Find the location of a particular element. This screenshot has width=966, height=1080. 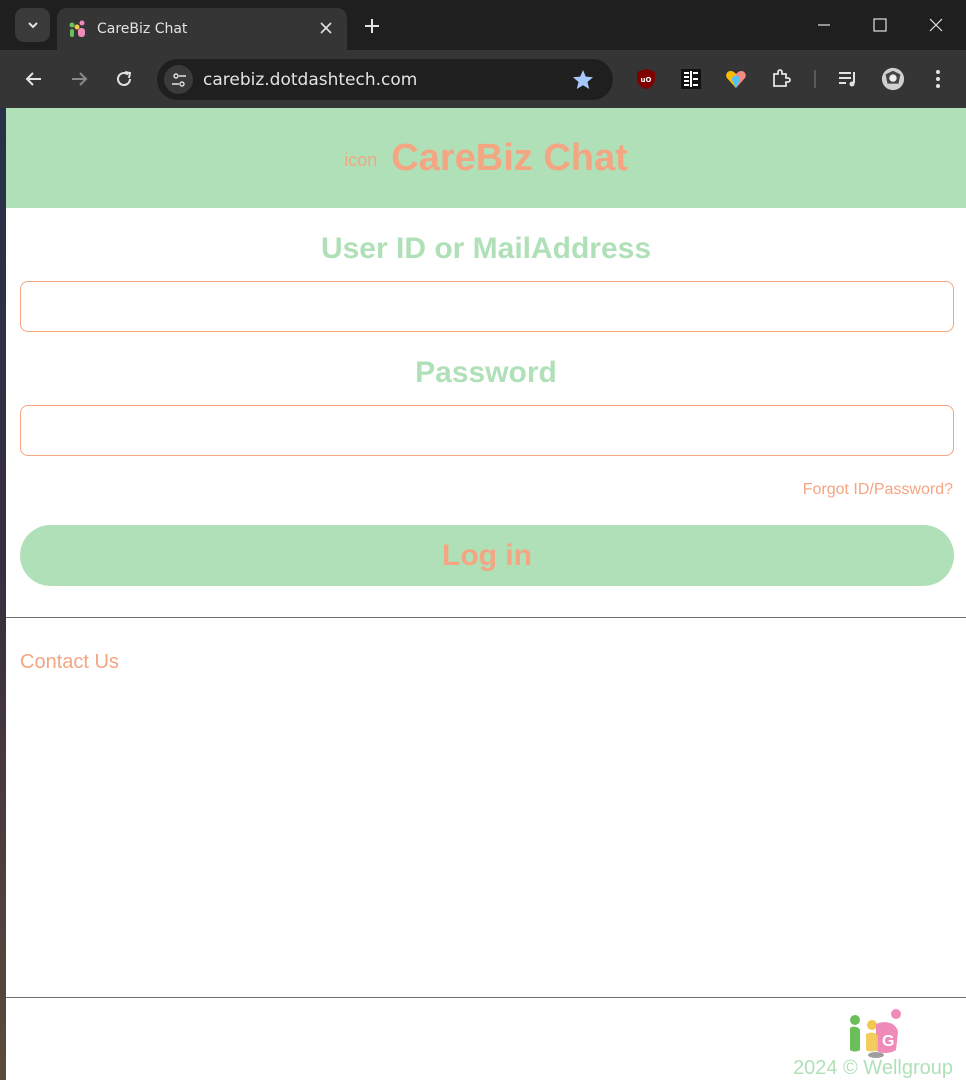

app-header: icon CareBiz Chat is located at coordinates (486, 158).